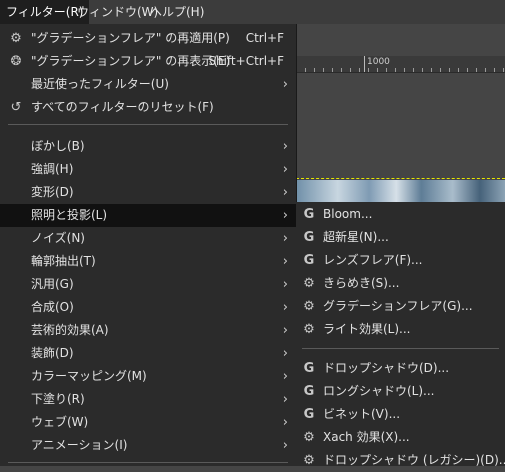 This screenshot has height=472, width=505. Describe the element at coordinates (264, 38) in the screenshot. I see `shortcut-label: Ctrl+F` at that location.